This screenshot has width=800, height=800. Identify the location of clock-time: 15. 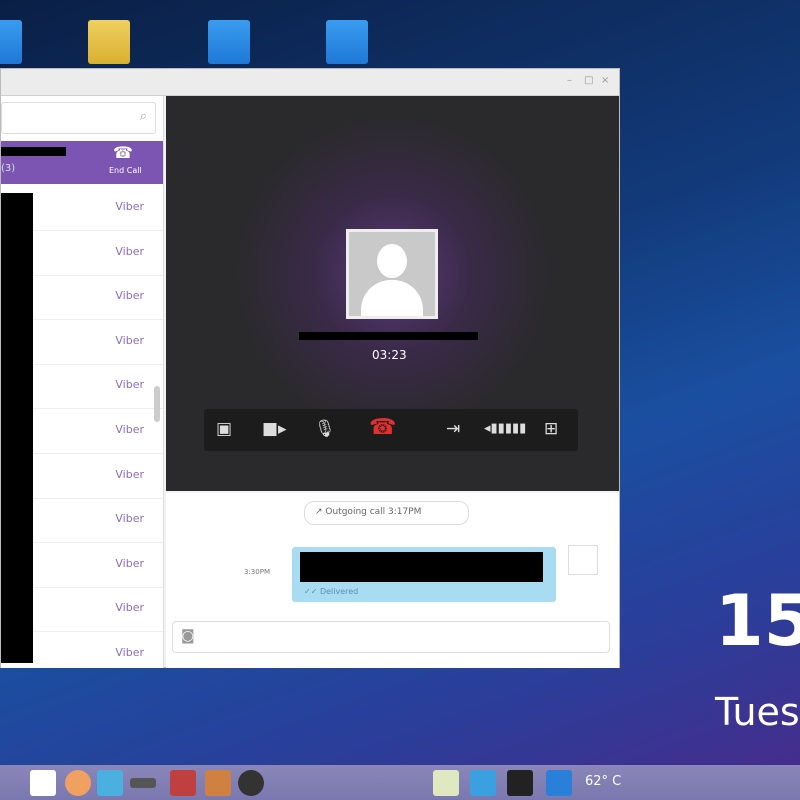
(757, 621).